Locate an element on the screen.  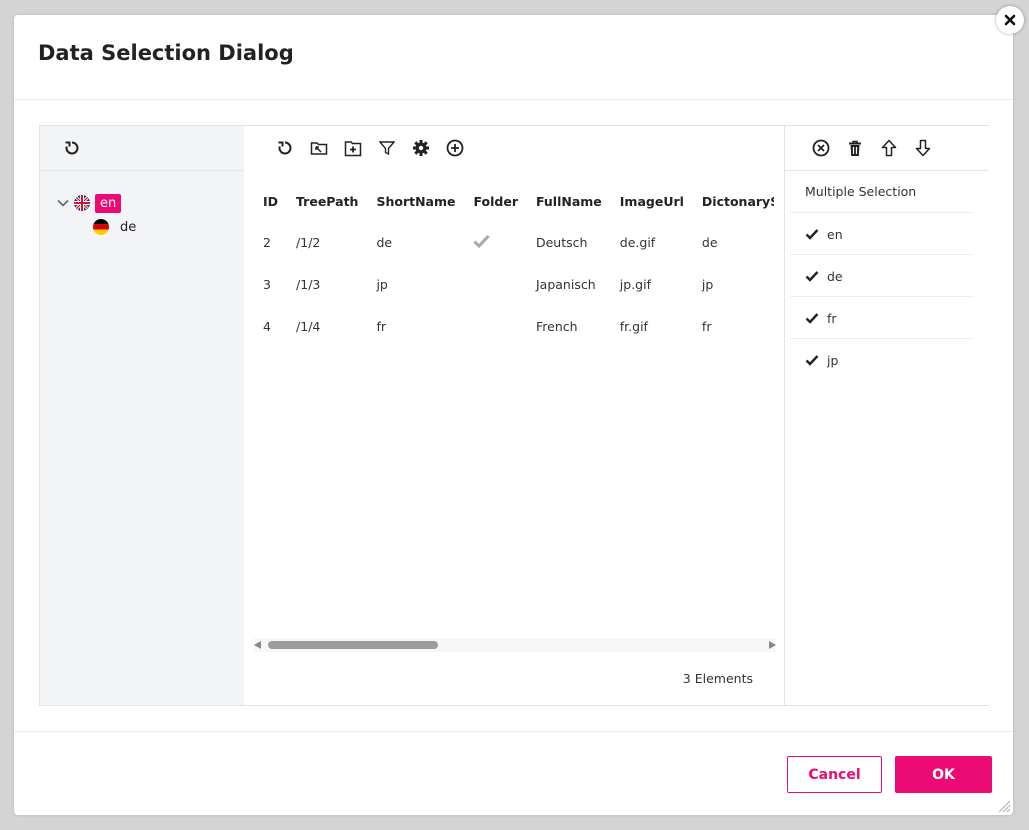
horizontal-scrollbar is located at coordinates (515, 645).